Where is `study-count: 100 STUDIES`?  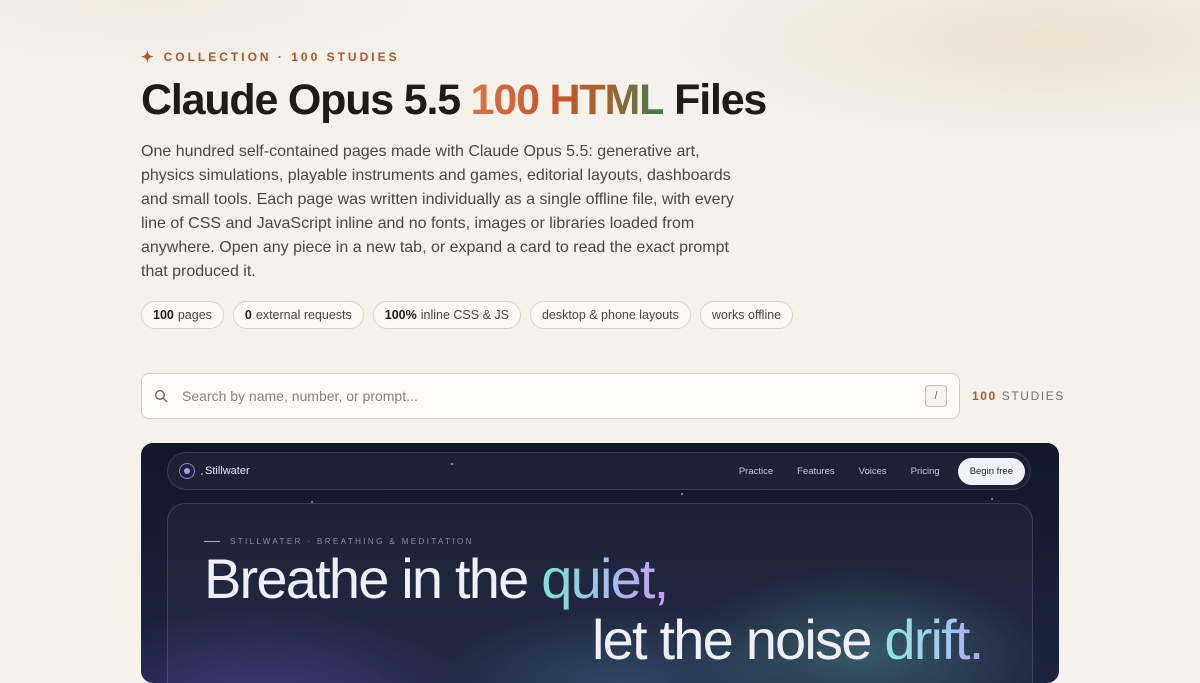 study-count: 100 STUDIES is located at coordinates (1018, 396).